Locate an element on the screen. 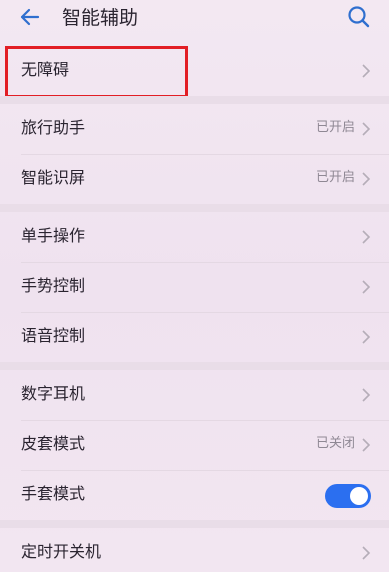 The height and width of the screenshot is (572, 389). list-item-label: 单手操作 is located at coordinates (53, 235).